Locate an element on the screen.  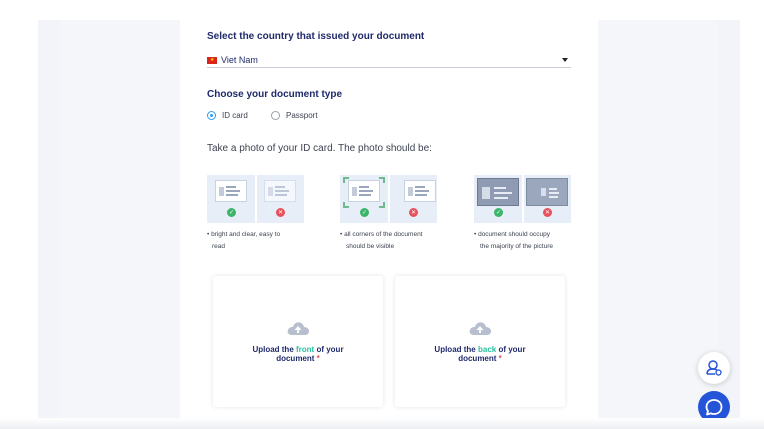
country-select-value: Viet Nam is located at coordinates (239, 60).